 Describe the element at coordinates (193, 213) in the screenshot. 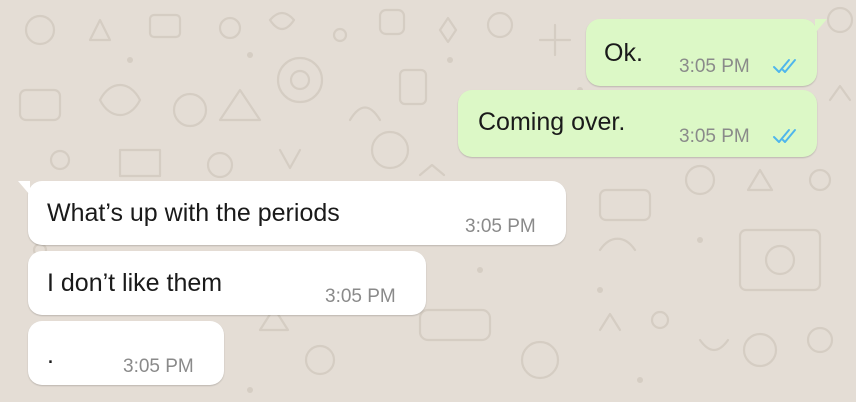

I see `message-text: What’s up with the periods` at that location.